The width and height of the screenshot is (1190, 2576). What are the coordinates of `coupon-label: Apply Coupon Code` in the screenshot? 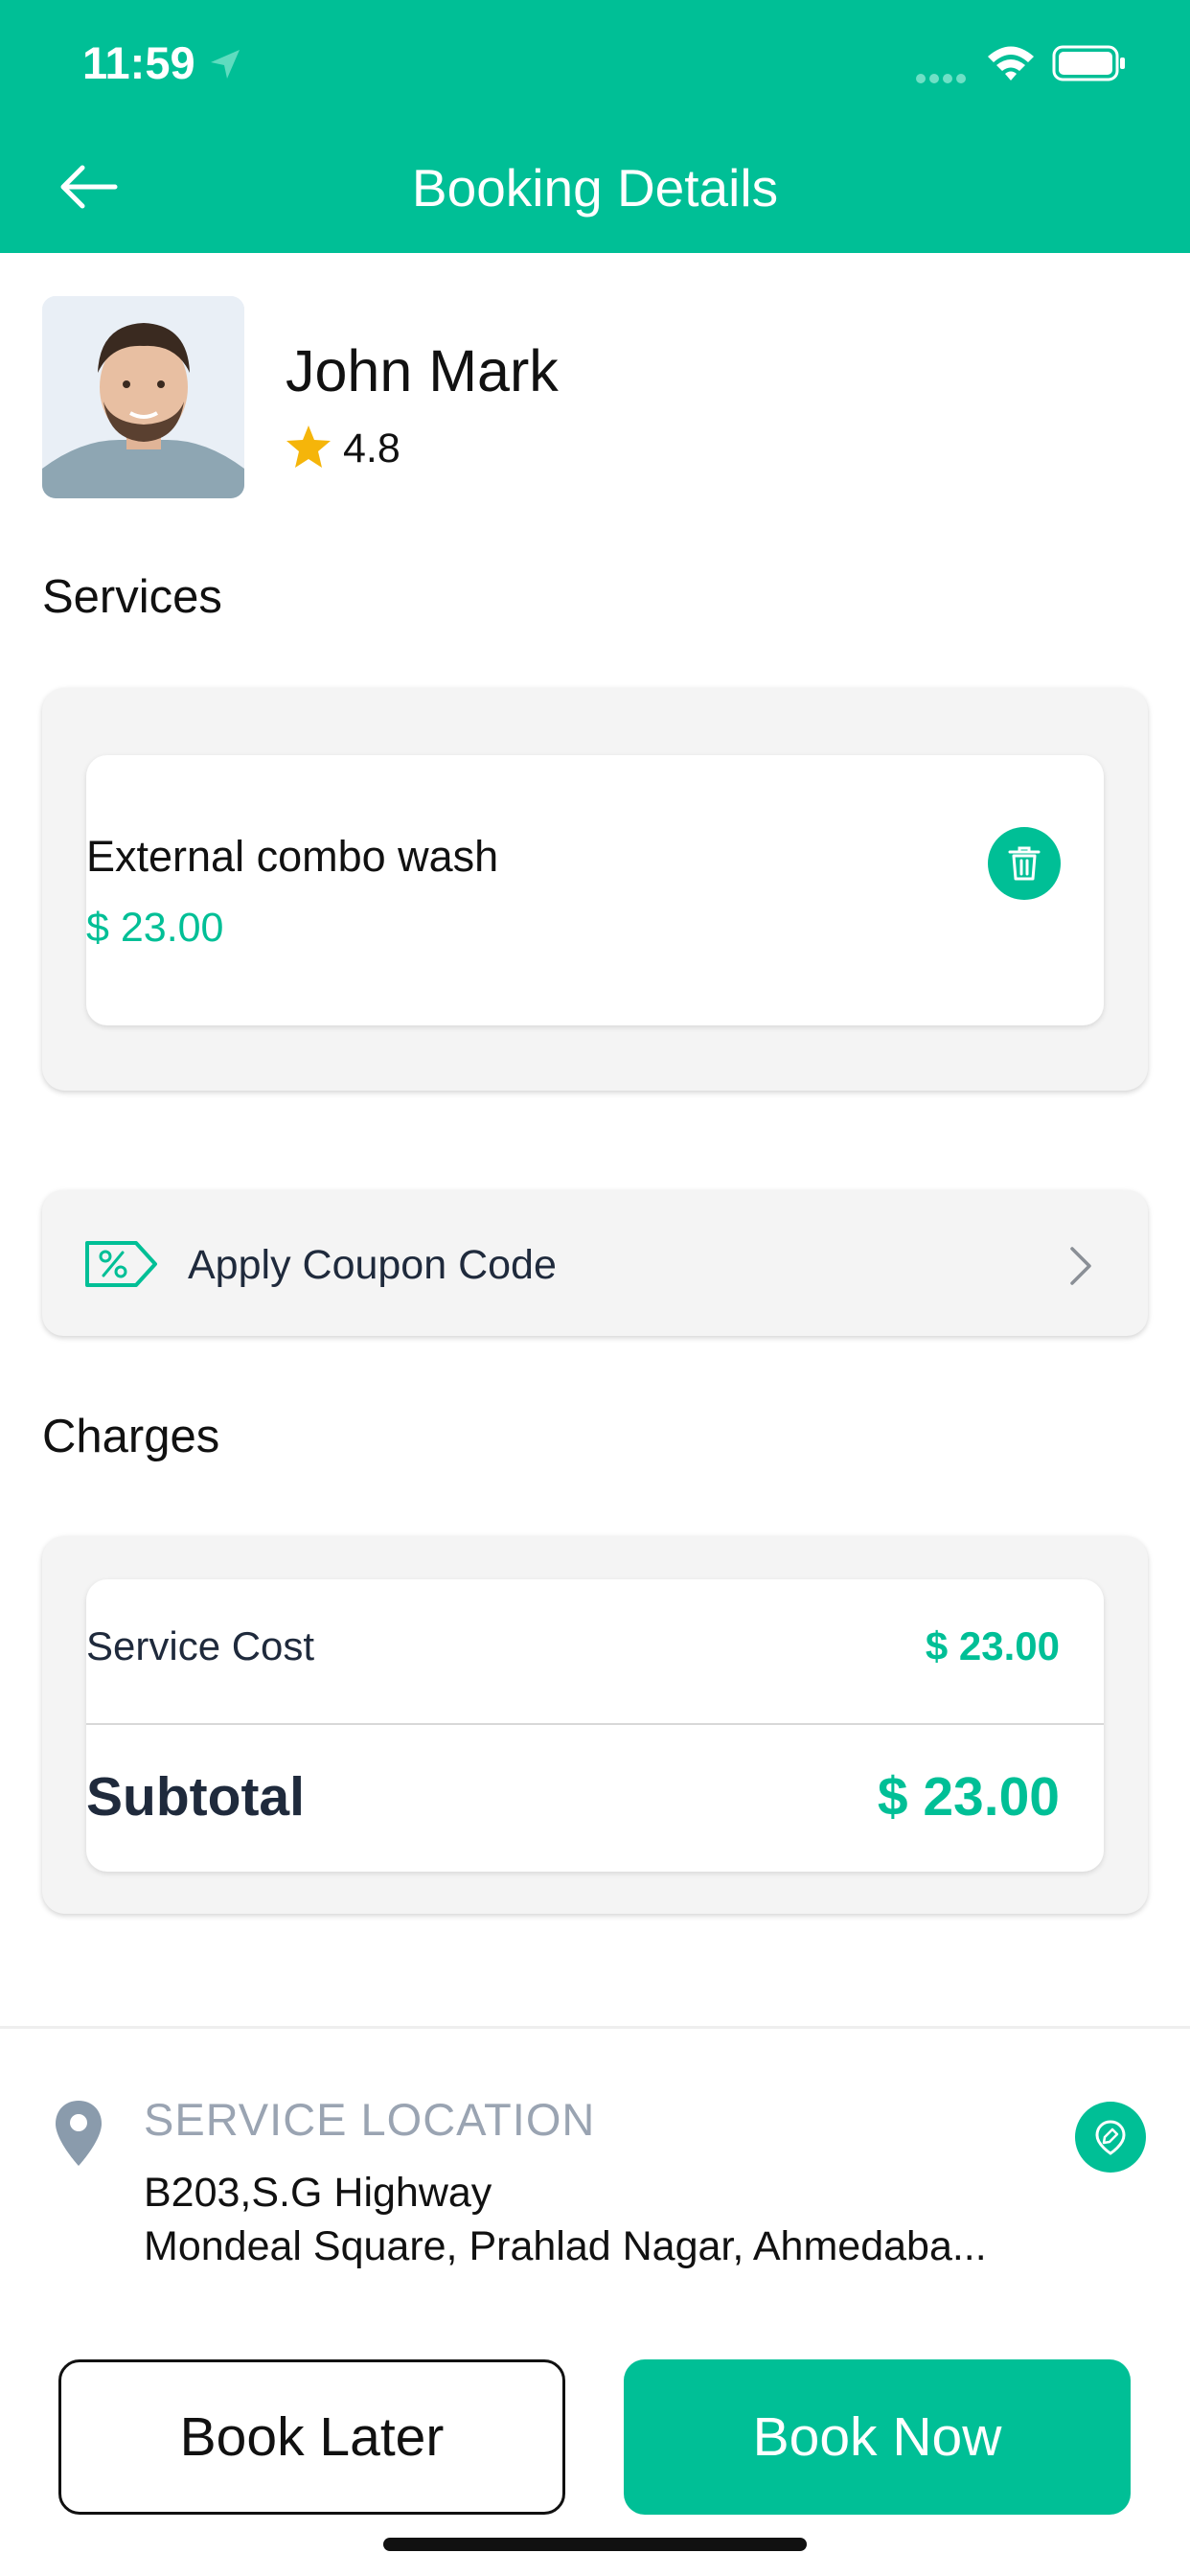 It's located at (373, 1265).